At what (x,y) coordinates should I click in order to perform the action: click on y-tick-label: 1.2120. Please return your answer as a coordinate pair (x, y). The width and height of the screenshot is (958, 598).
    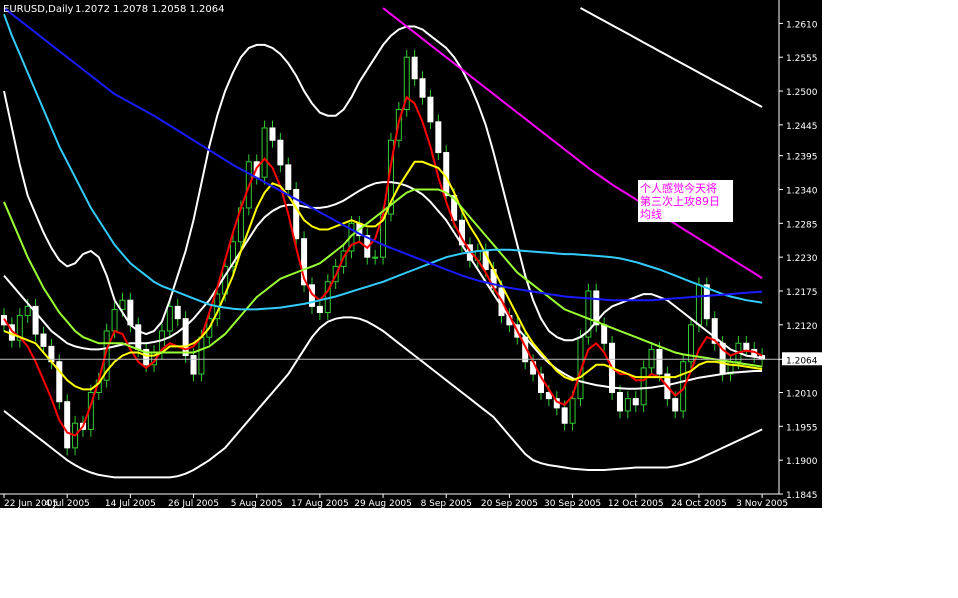
    Looking at the image, I should click on (802, 327).